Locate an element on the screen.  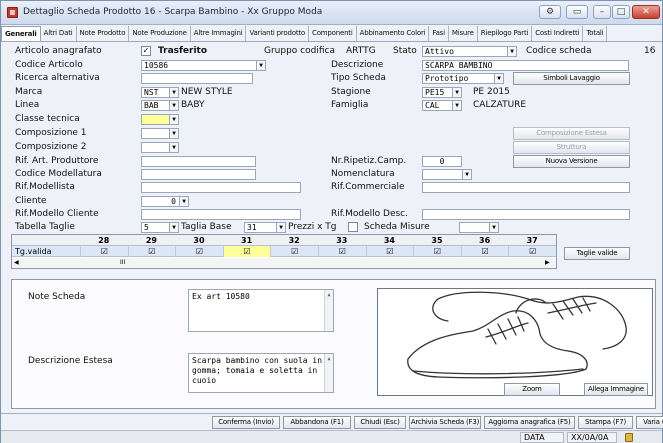
codice-scheda-label: Codice scheda is located at coordinates (559, 51).